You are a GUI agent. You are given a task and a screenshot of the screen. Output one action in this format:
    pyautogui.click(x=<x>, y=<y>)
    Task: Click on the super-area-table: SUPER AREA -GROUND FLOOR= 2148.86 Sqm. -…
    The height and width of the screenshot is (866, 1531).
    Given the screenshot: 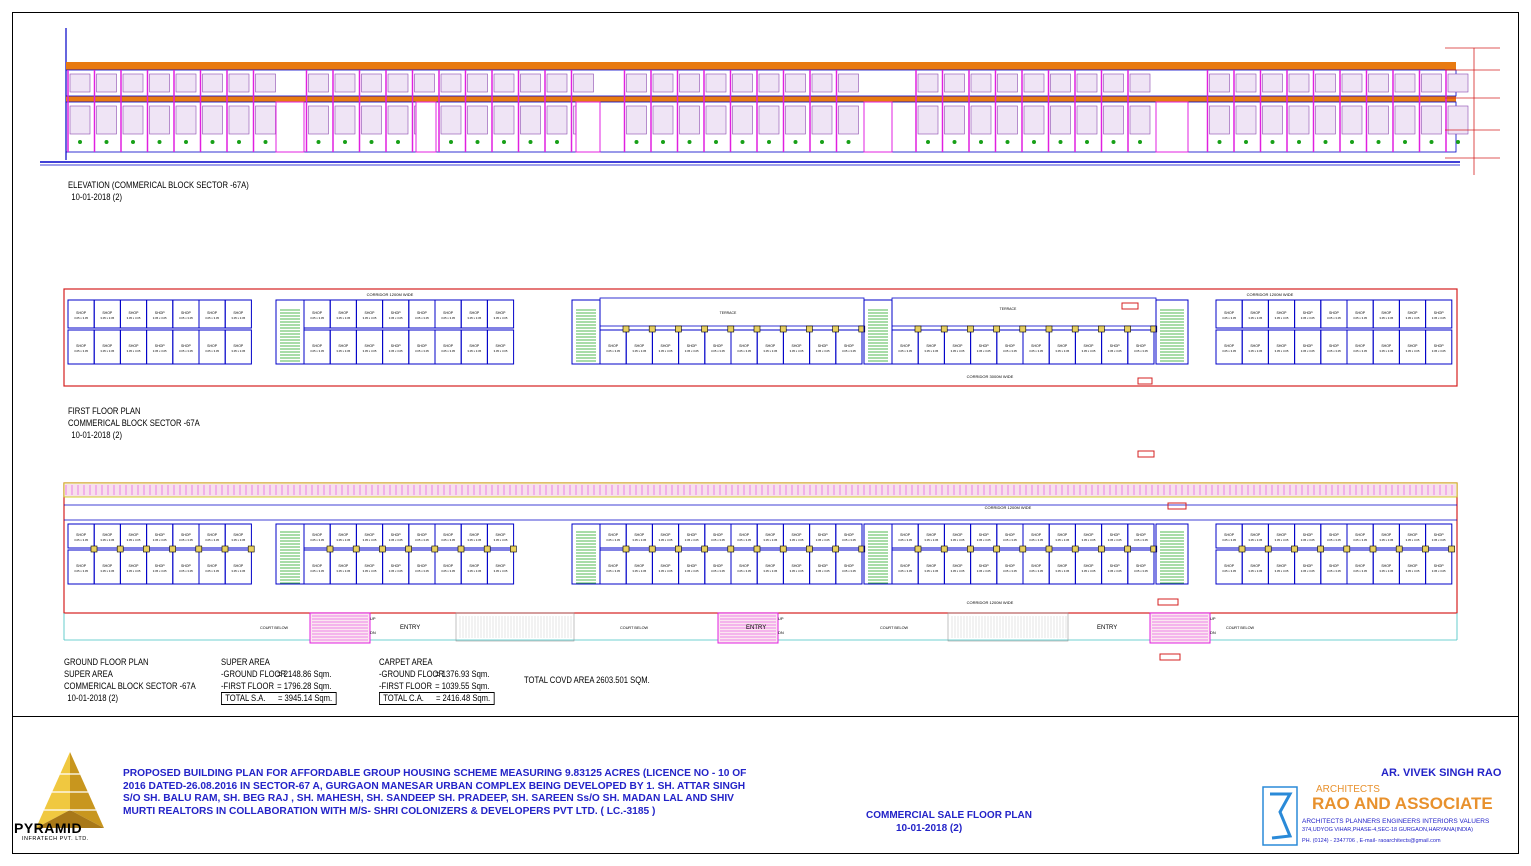 What is the action you would take?
    pyautogui.click(x=279, y=680)
    